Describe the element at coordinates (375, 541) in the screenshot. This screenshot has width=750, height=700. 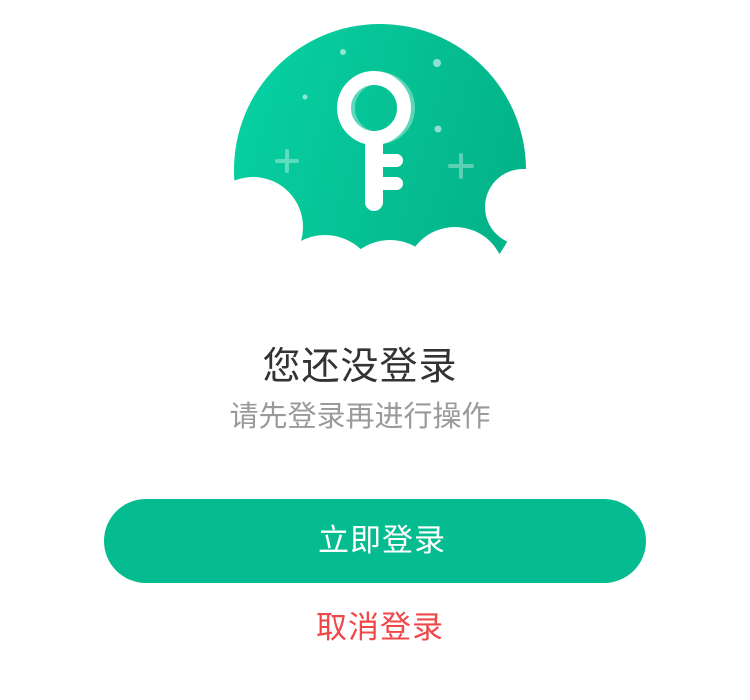
I see `login-button: 立即登录` at that location.